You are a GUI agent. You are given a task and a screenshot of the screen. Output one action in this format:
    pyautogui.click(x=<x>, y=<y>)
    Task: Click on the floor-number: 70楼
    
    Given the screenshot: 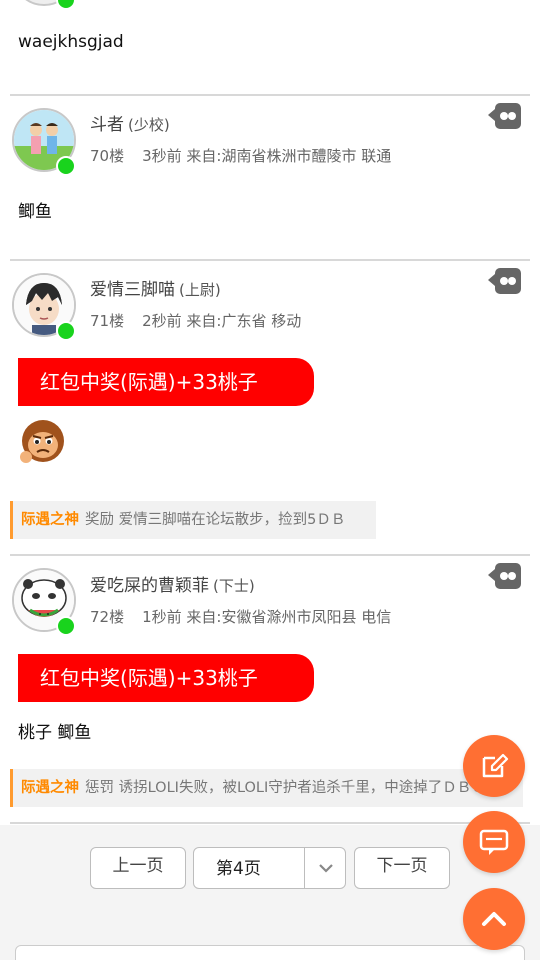 What is the action you would take?
    pyautogui.click(x=107, y=156)
    